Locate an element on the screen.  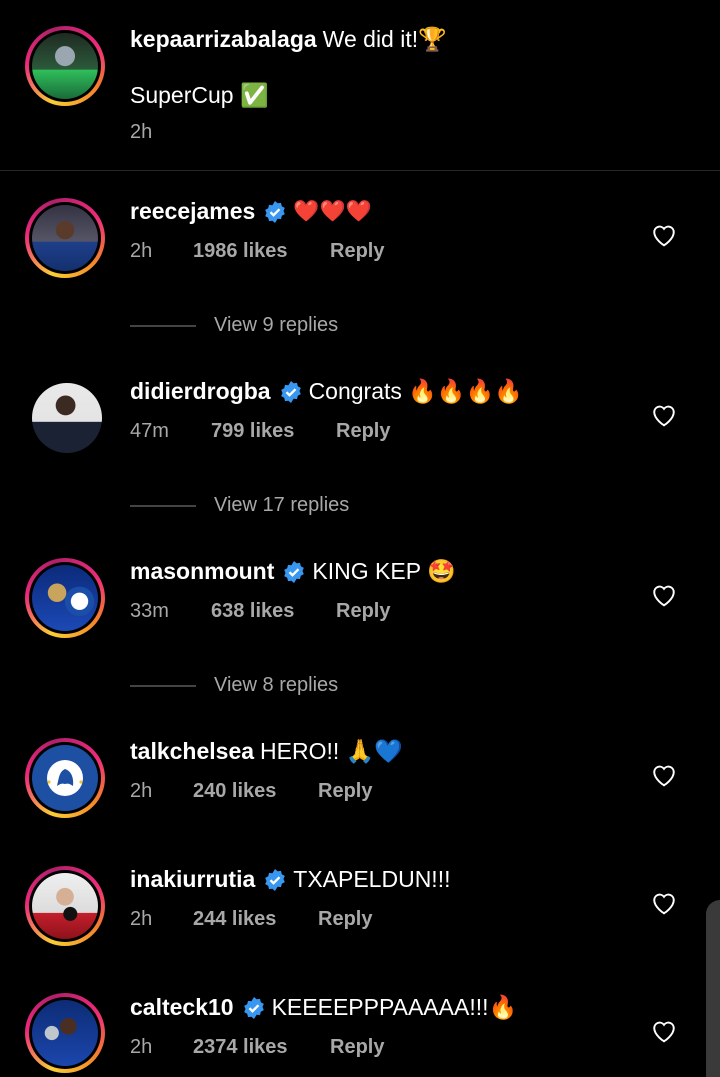
view-replies-button: View 17 replies is located at coordinates (239, 505).